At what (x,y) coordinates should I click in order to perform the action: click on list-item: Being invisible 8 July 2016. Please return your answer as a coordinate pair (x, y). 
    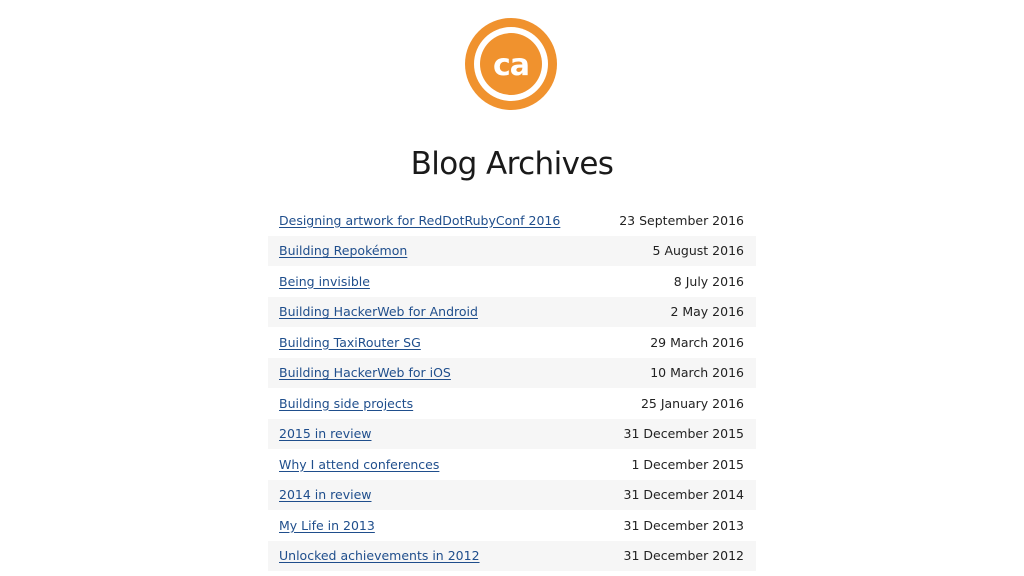
    Looking at the image, I should click on (512, 281).